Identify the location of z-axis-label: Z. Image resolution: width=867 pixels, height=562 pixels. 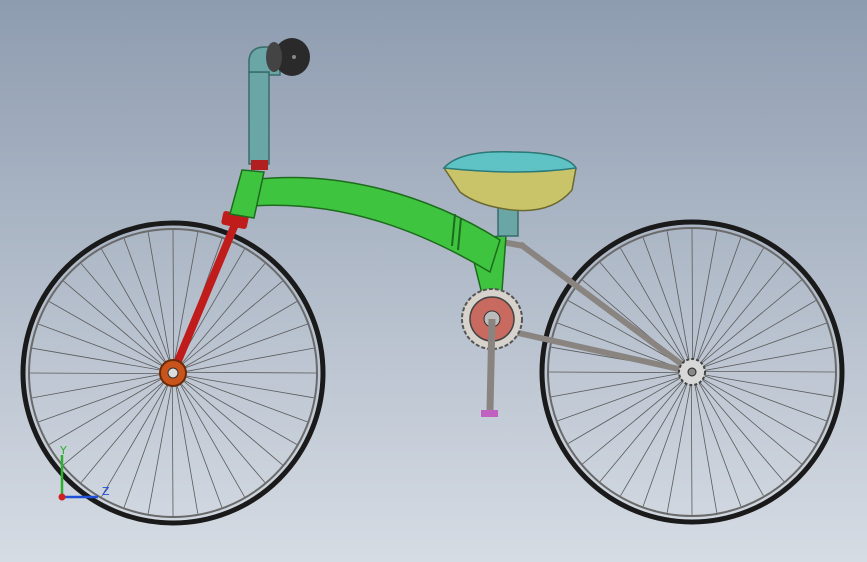
(106, 491).